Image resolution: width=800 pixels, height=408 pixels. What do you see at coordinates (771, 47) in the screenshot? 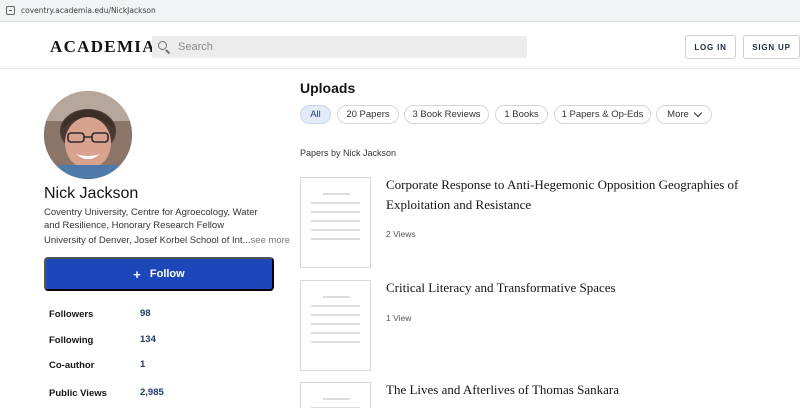
I see `signup-button: SIGN UP` at bounding box center [771, 47].